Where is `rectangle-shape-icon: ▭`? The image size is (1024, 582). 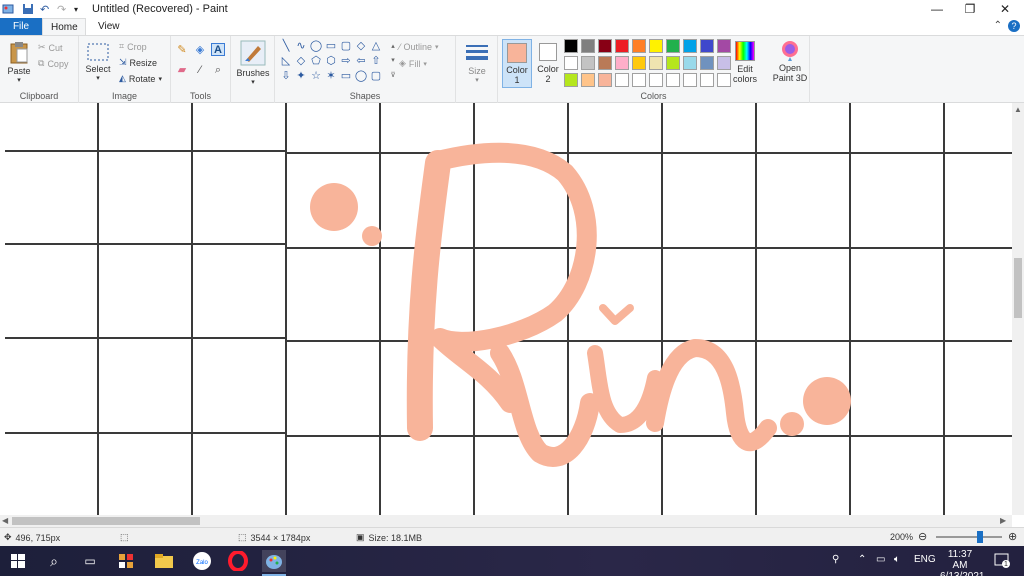 rectangle-shape-icon: ▭ is located at coordinates (331, 46).